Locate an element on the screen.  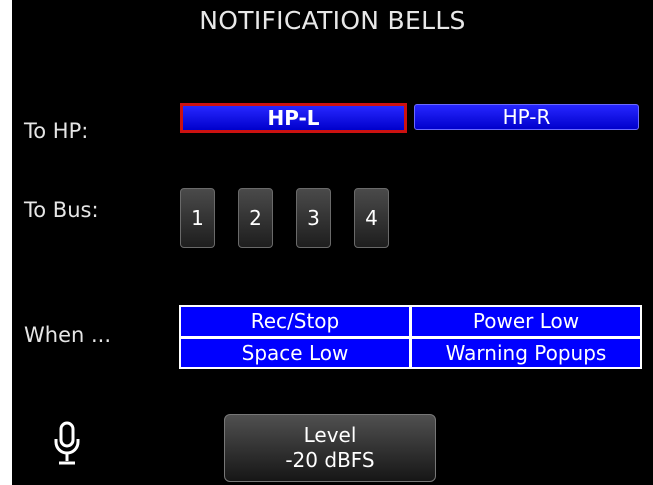
to-bus-label: To Bus: is located at coordinates (61, 210).